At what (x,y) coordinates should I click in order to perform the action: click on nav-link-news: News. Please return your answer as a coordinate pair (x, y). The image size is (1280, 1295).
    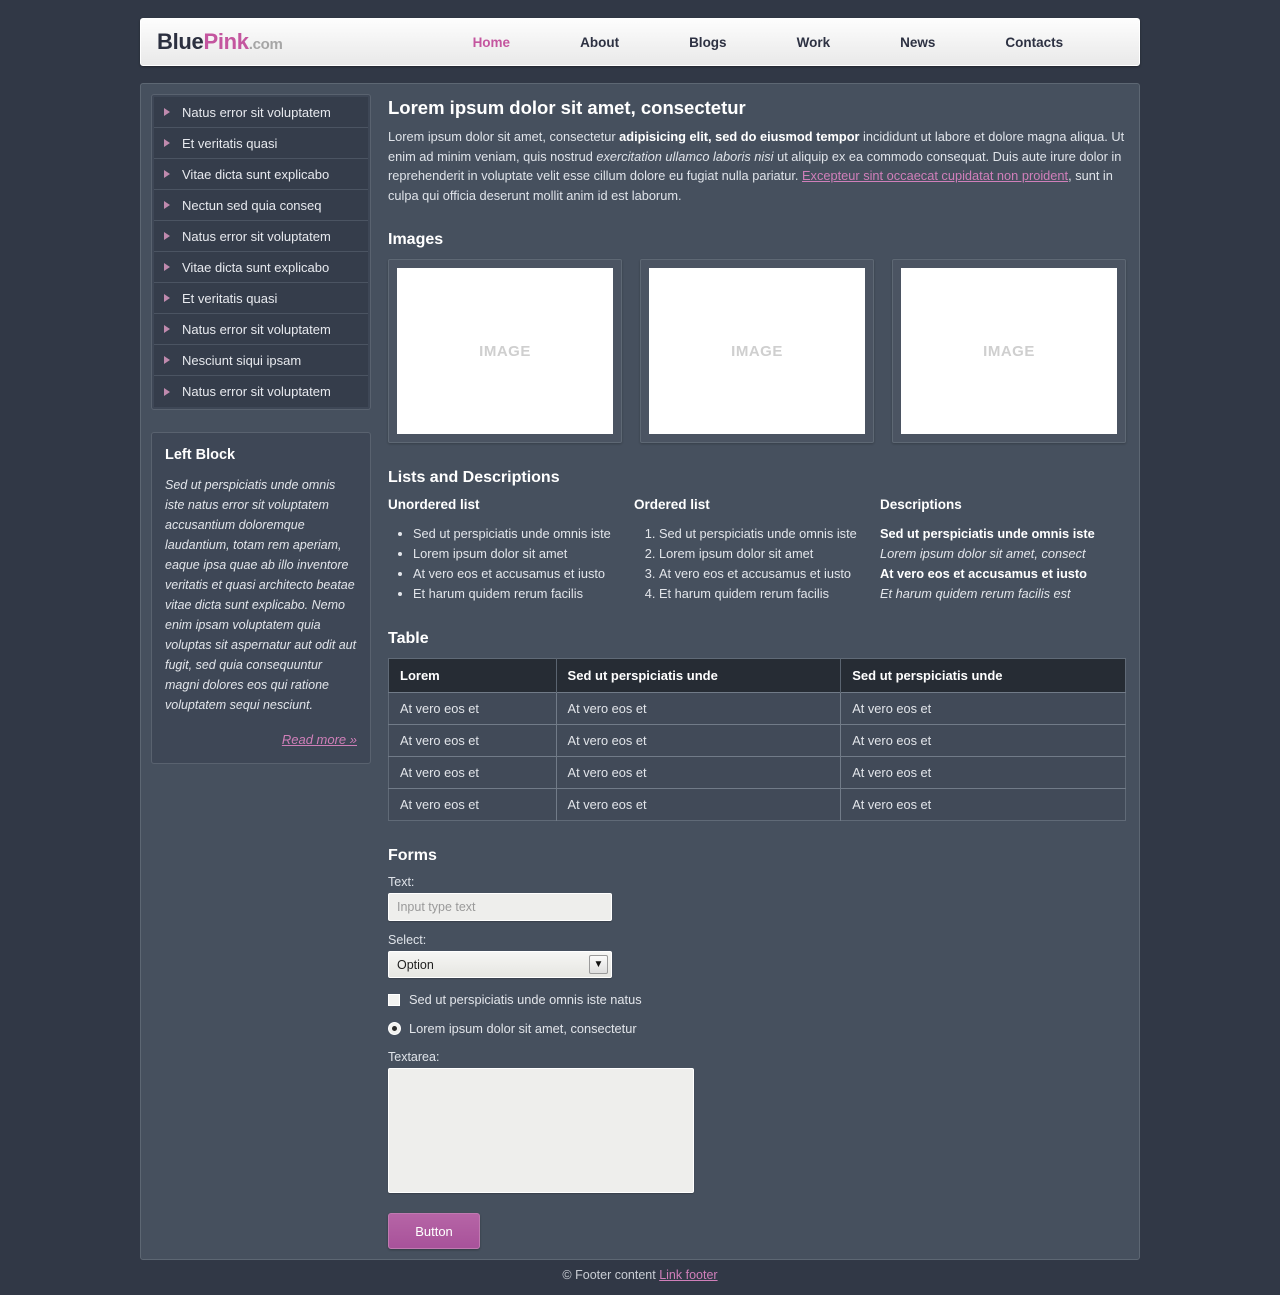
    Looking at the image, I should click on (917, 42).